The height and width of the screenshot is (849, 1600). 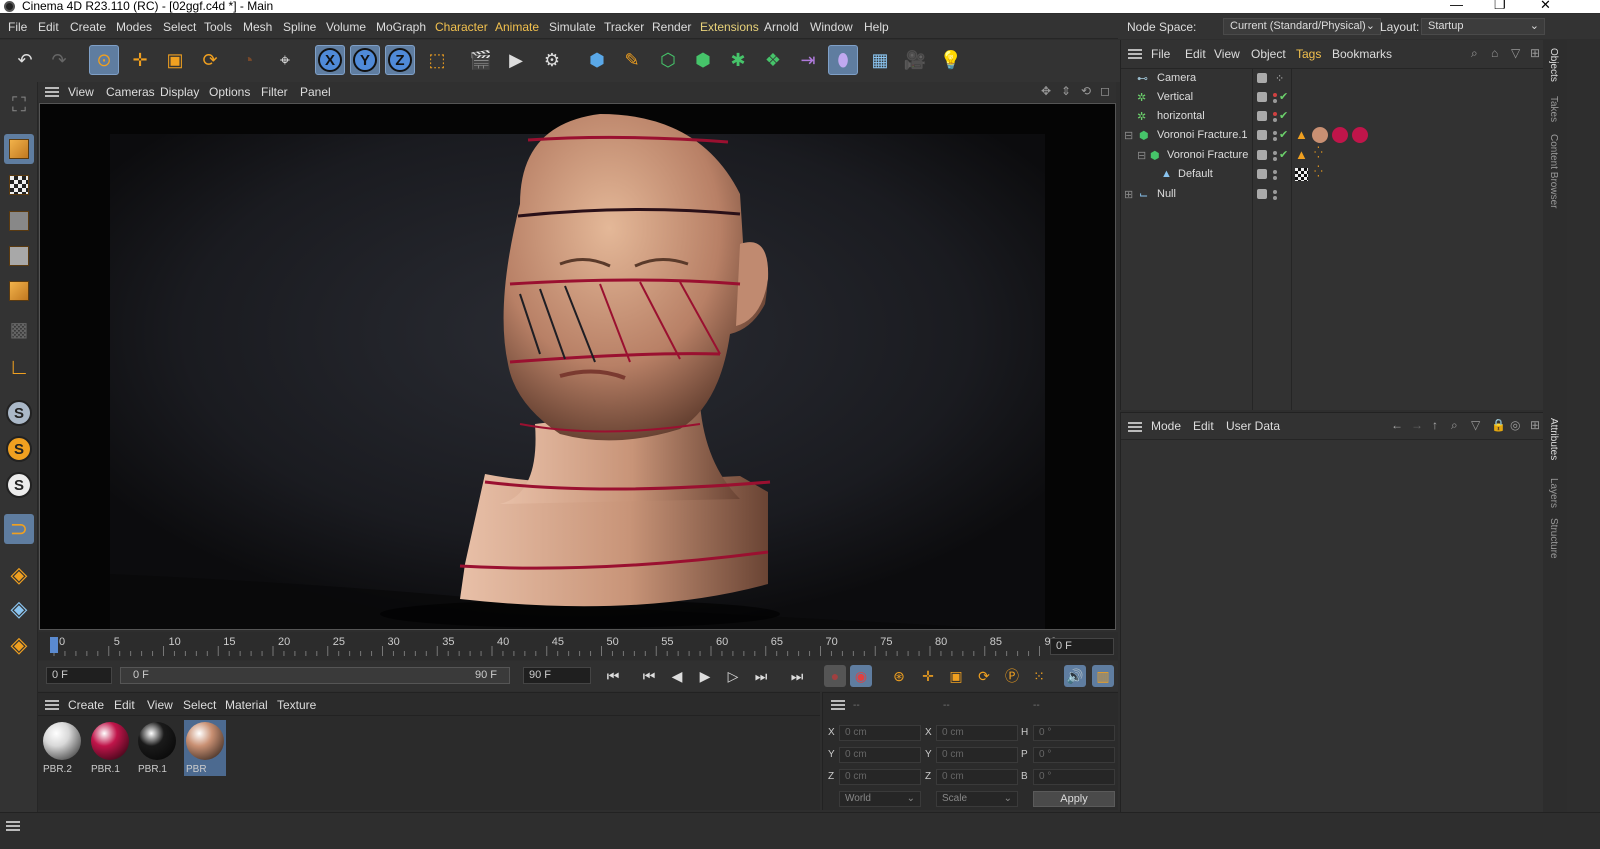 What do you see at coordinates (296, 705) in the screenshot?
I see `mat-menu-texture: Texture` at bounding box center [296, 705].